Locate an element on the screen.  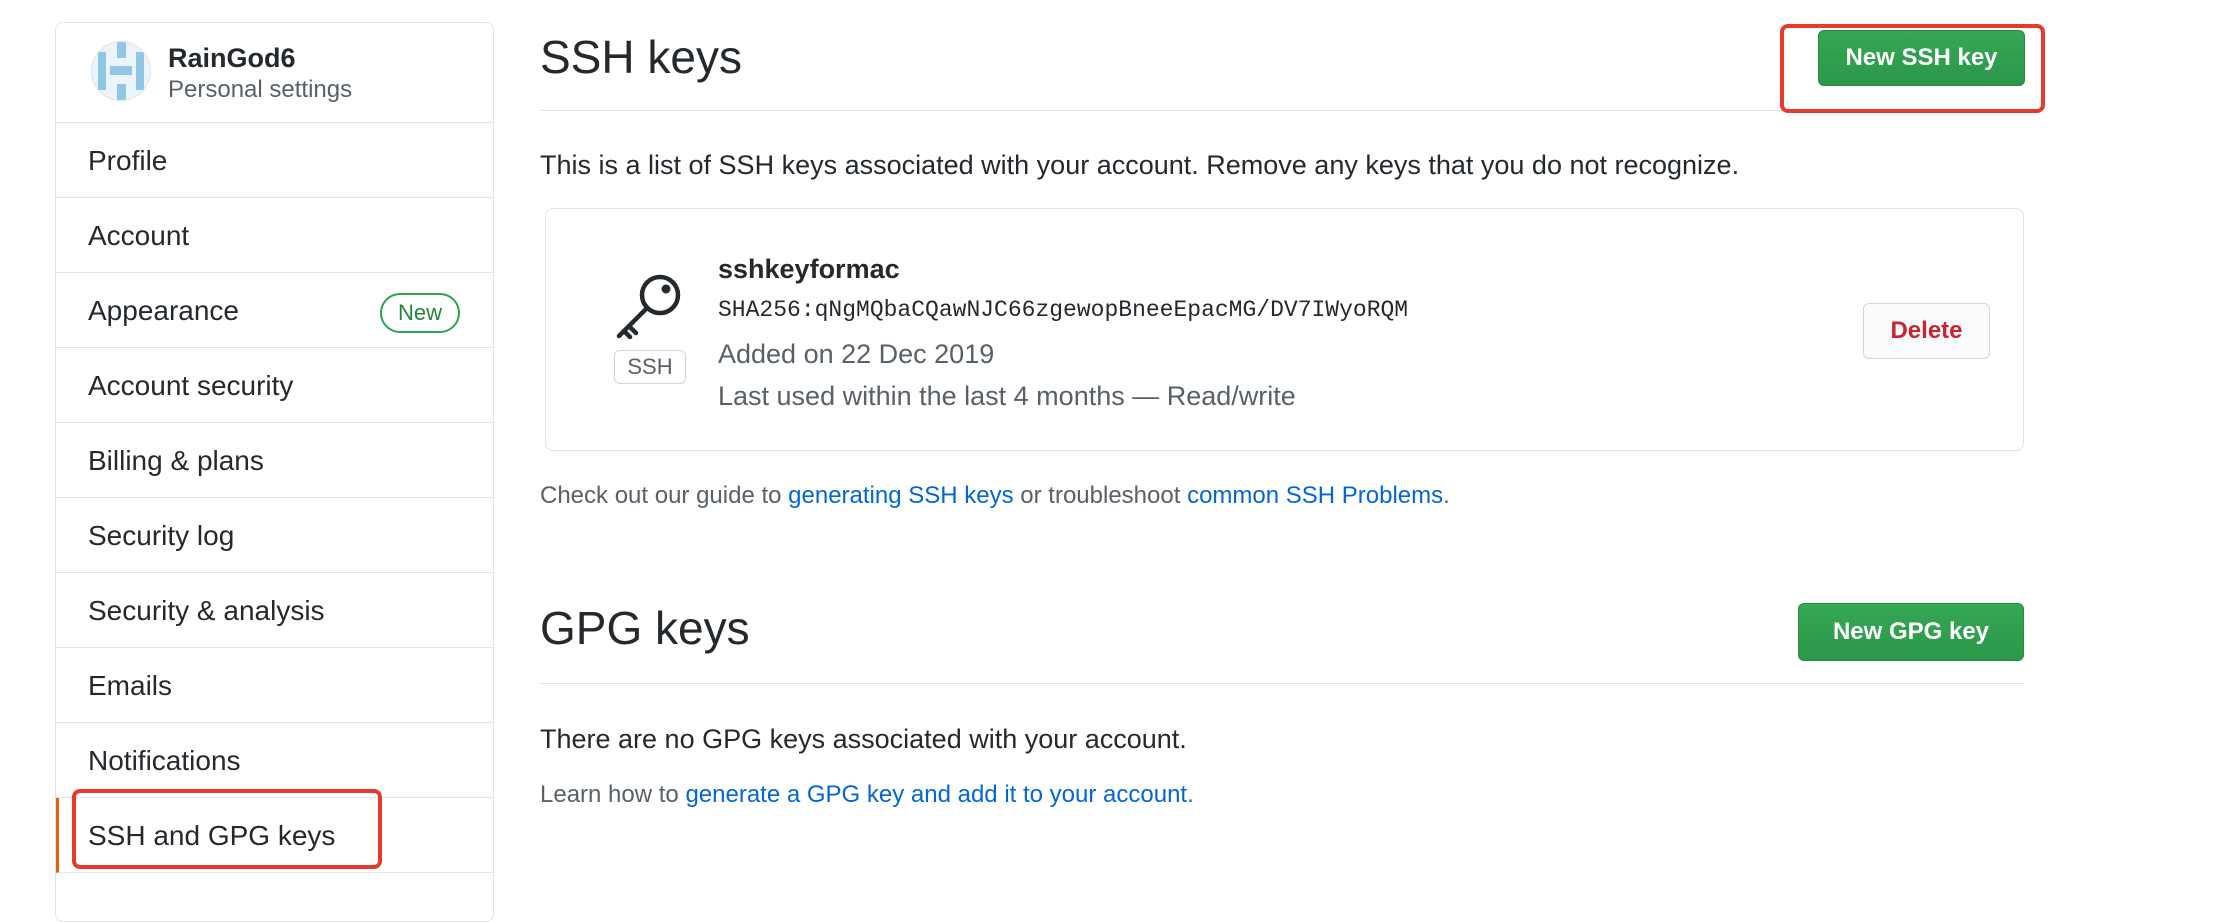
common-ssh-problems-link: common SSH Problems is located at coordinates (1315, 495).